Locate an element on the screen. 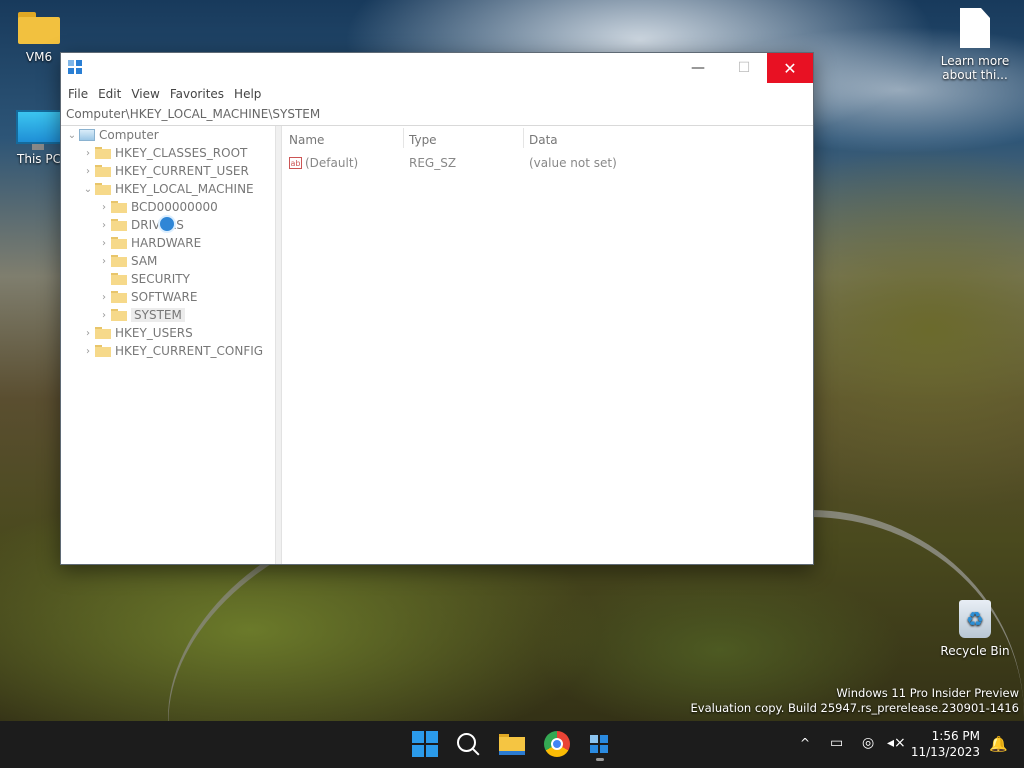  tree-node-label: HARDWARE is located at coordinates (166, 243).